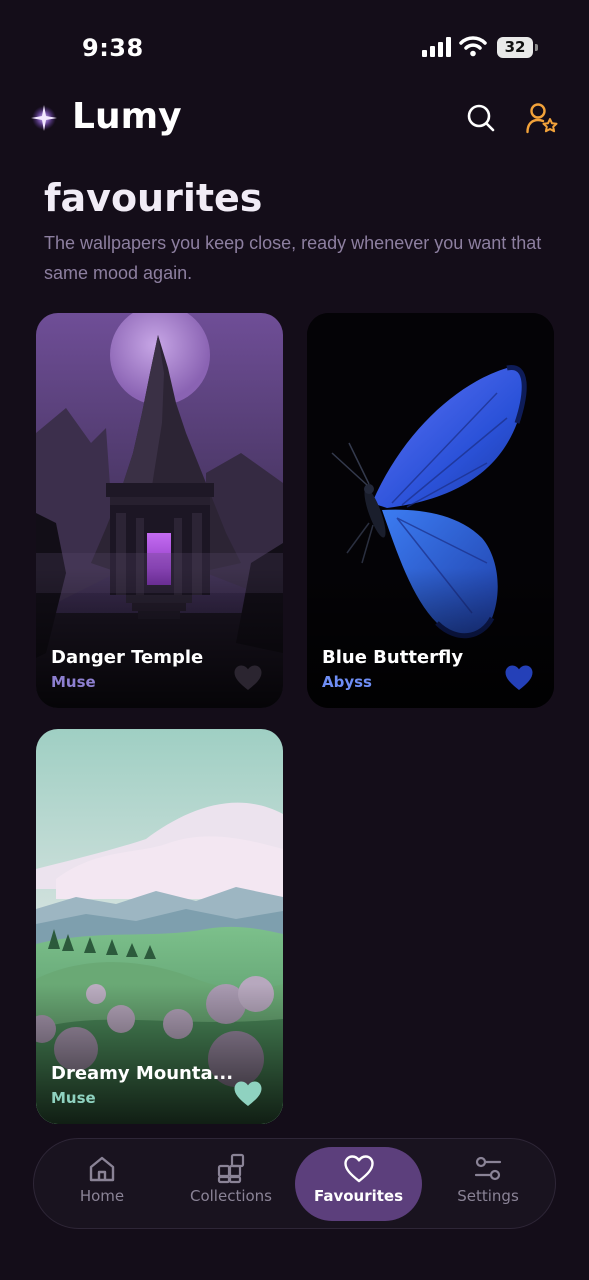 Image resolution: width=589 pixels, height=1280 pixels. Describe the element at coordinates (44, 118) in the screenshot. I see `sparkle-logo-icon` at that location.